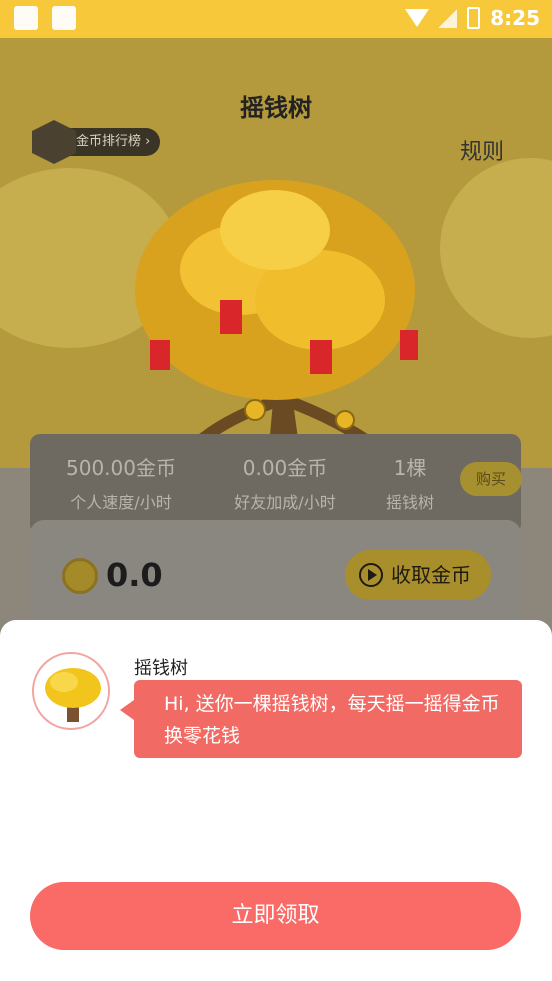 The width and height of the screenshot is (552, 981). I want to click on status-bar: 8:25, so click(276, 19).